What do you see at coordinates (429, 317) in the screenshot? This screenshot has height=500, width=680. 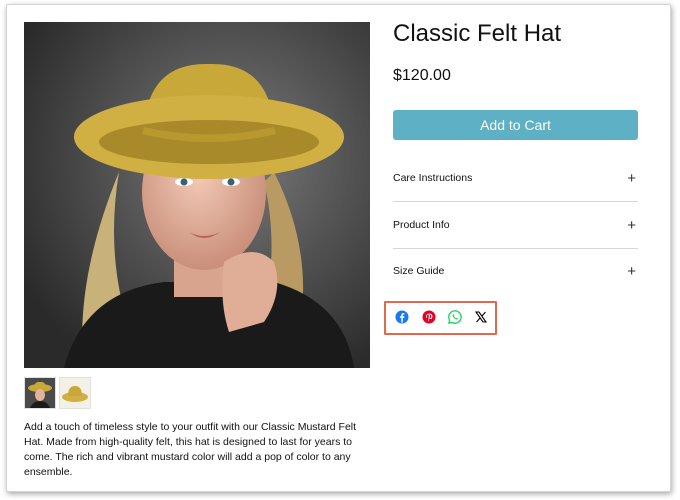 I see `pinterest-icon` at bounding box center [429, 317].